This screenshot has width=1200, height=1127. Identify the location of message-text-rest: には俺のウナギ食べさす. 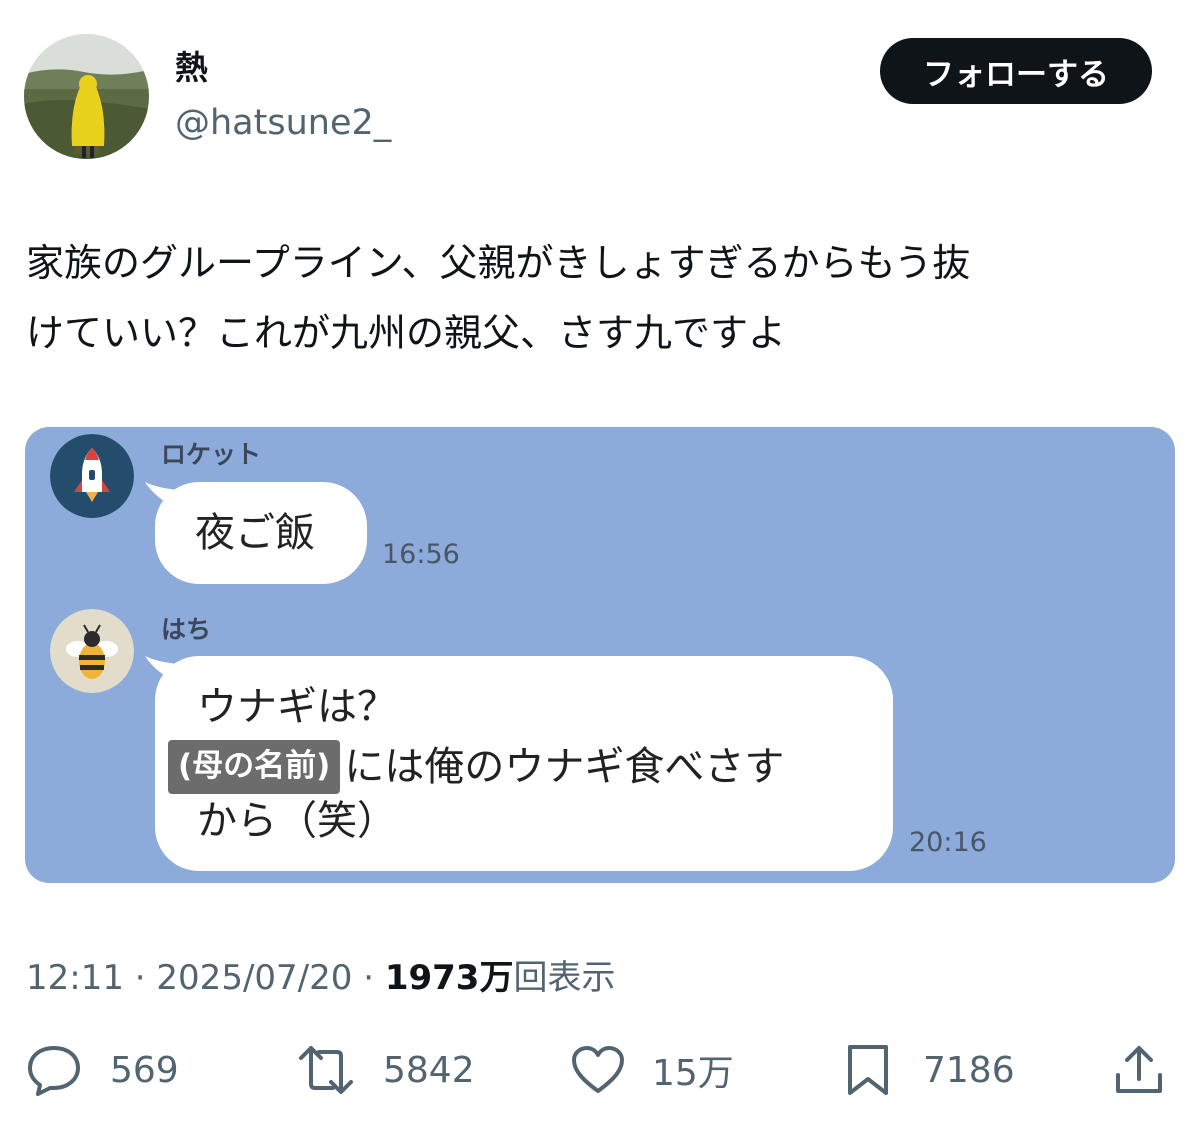
(564, 767).